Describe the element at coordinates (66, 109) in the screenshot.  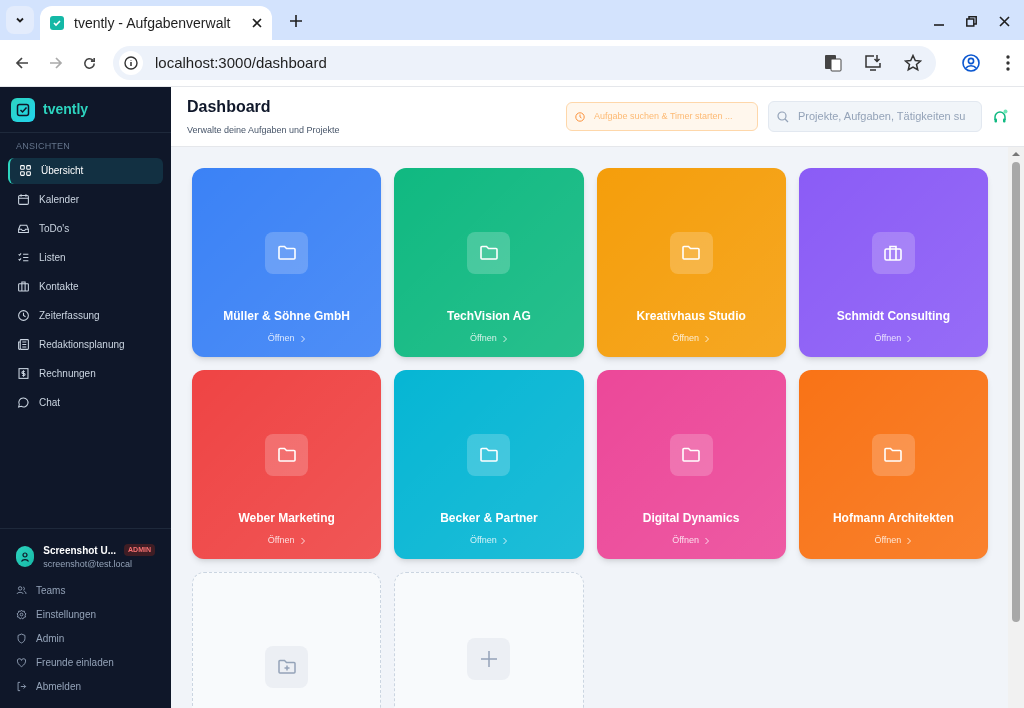
I see `brand-name: tvently` at that location.